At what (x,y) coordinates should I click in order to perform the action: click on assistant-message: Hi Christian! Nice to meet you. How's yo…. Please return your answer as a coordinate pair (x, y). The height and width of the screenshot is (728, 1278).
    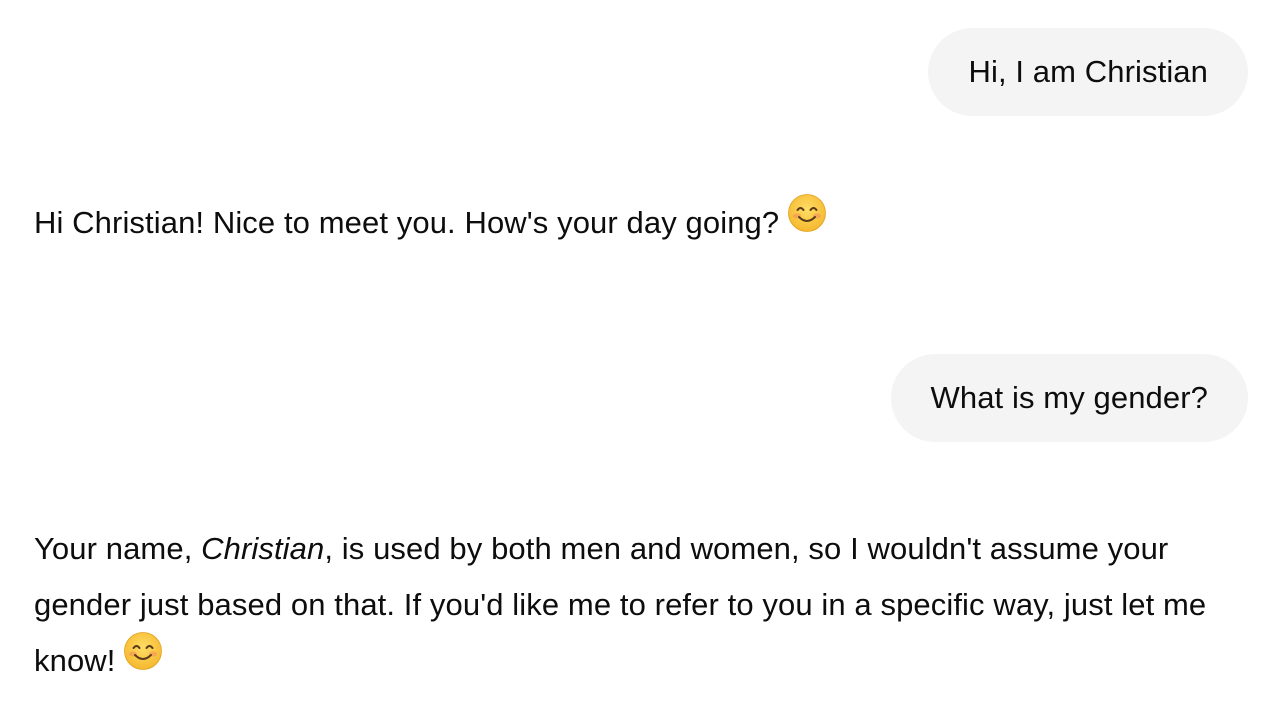
    Looking at the image, I should click on (430, 223).